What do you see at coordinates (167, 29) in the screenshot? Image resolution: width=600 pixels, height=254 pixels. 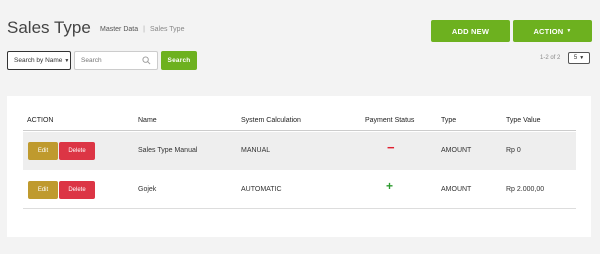 I see `breadcrumb-current: Sales Type` at bounding box center [167, 29].